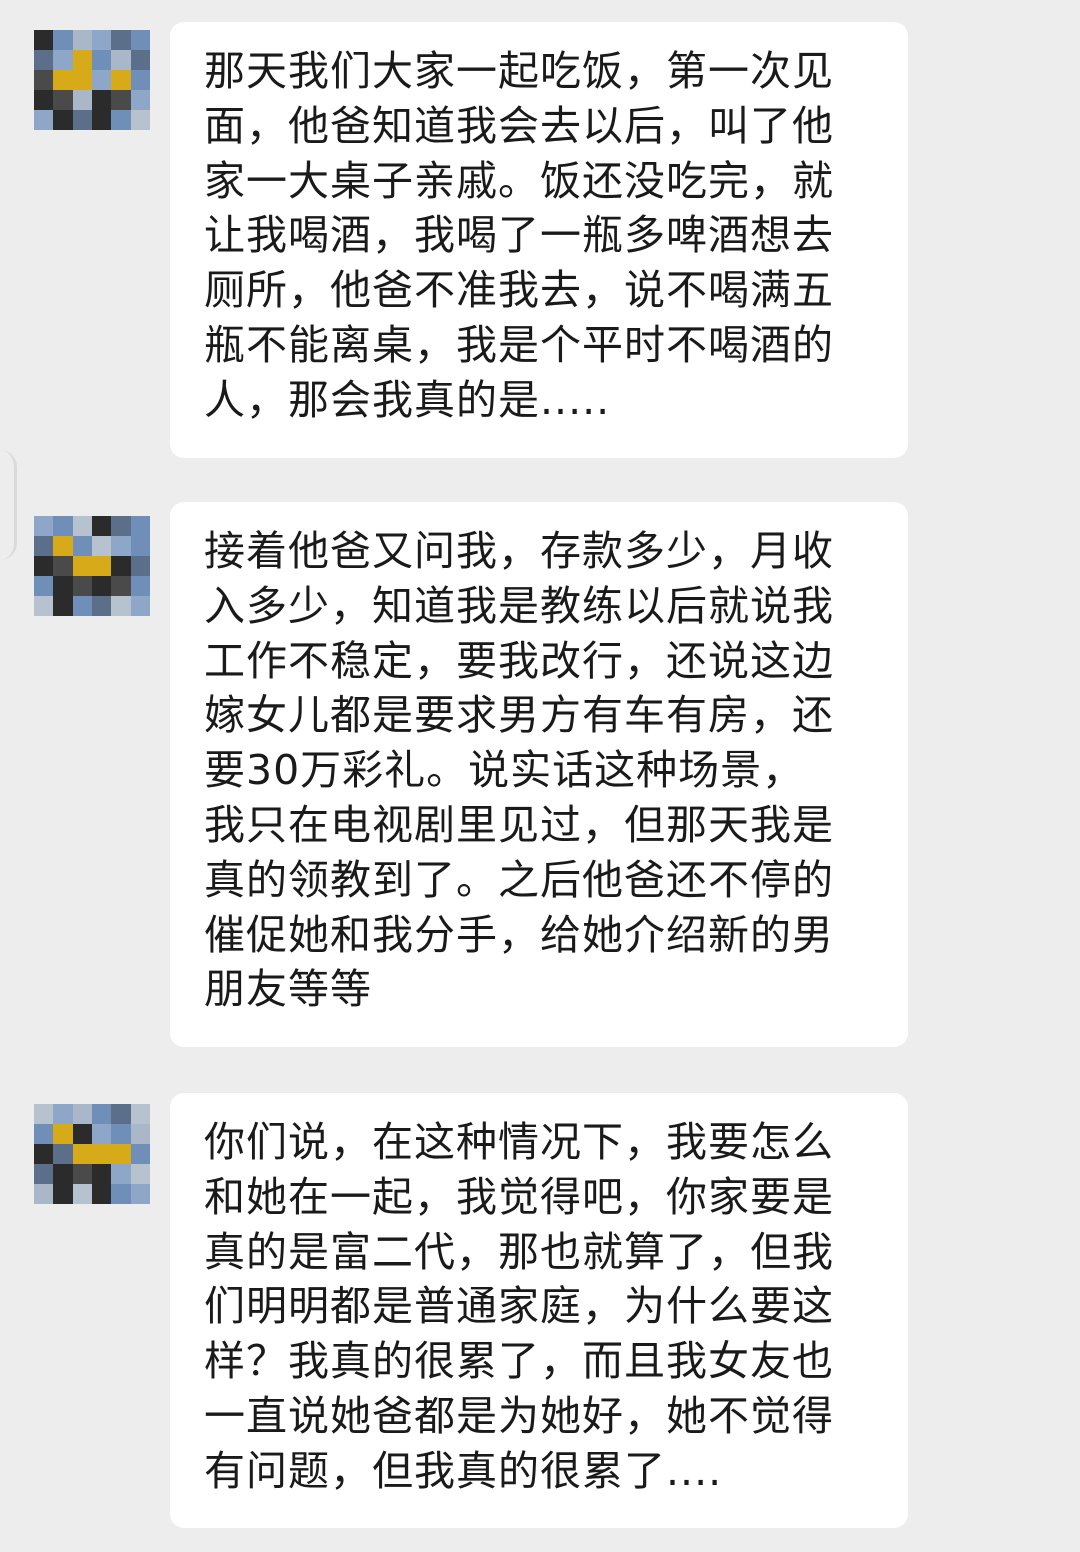 Image resolution: width=1080 pixels, height=1552 pixels. What do you see at coordinates (8, 505) in the screenshot?
I see `scroll-edge-indicator` at bounding box center [8, 505].